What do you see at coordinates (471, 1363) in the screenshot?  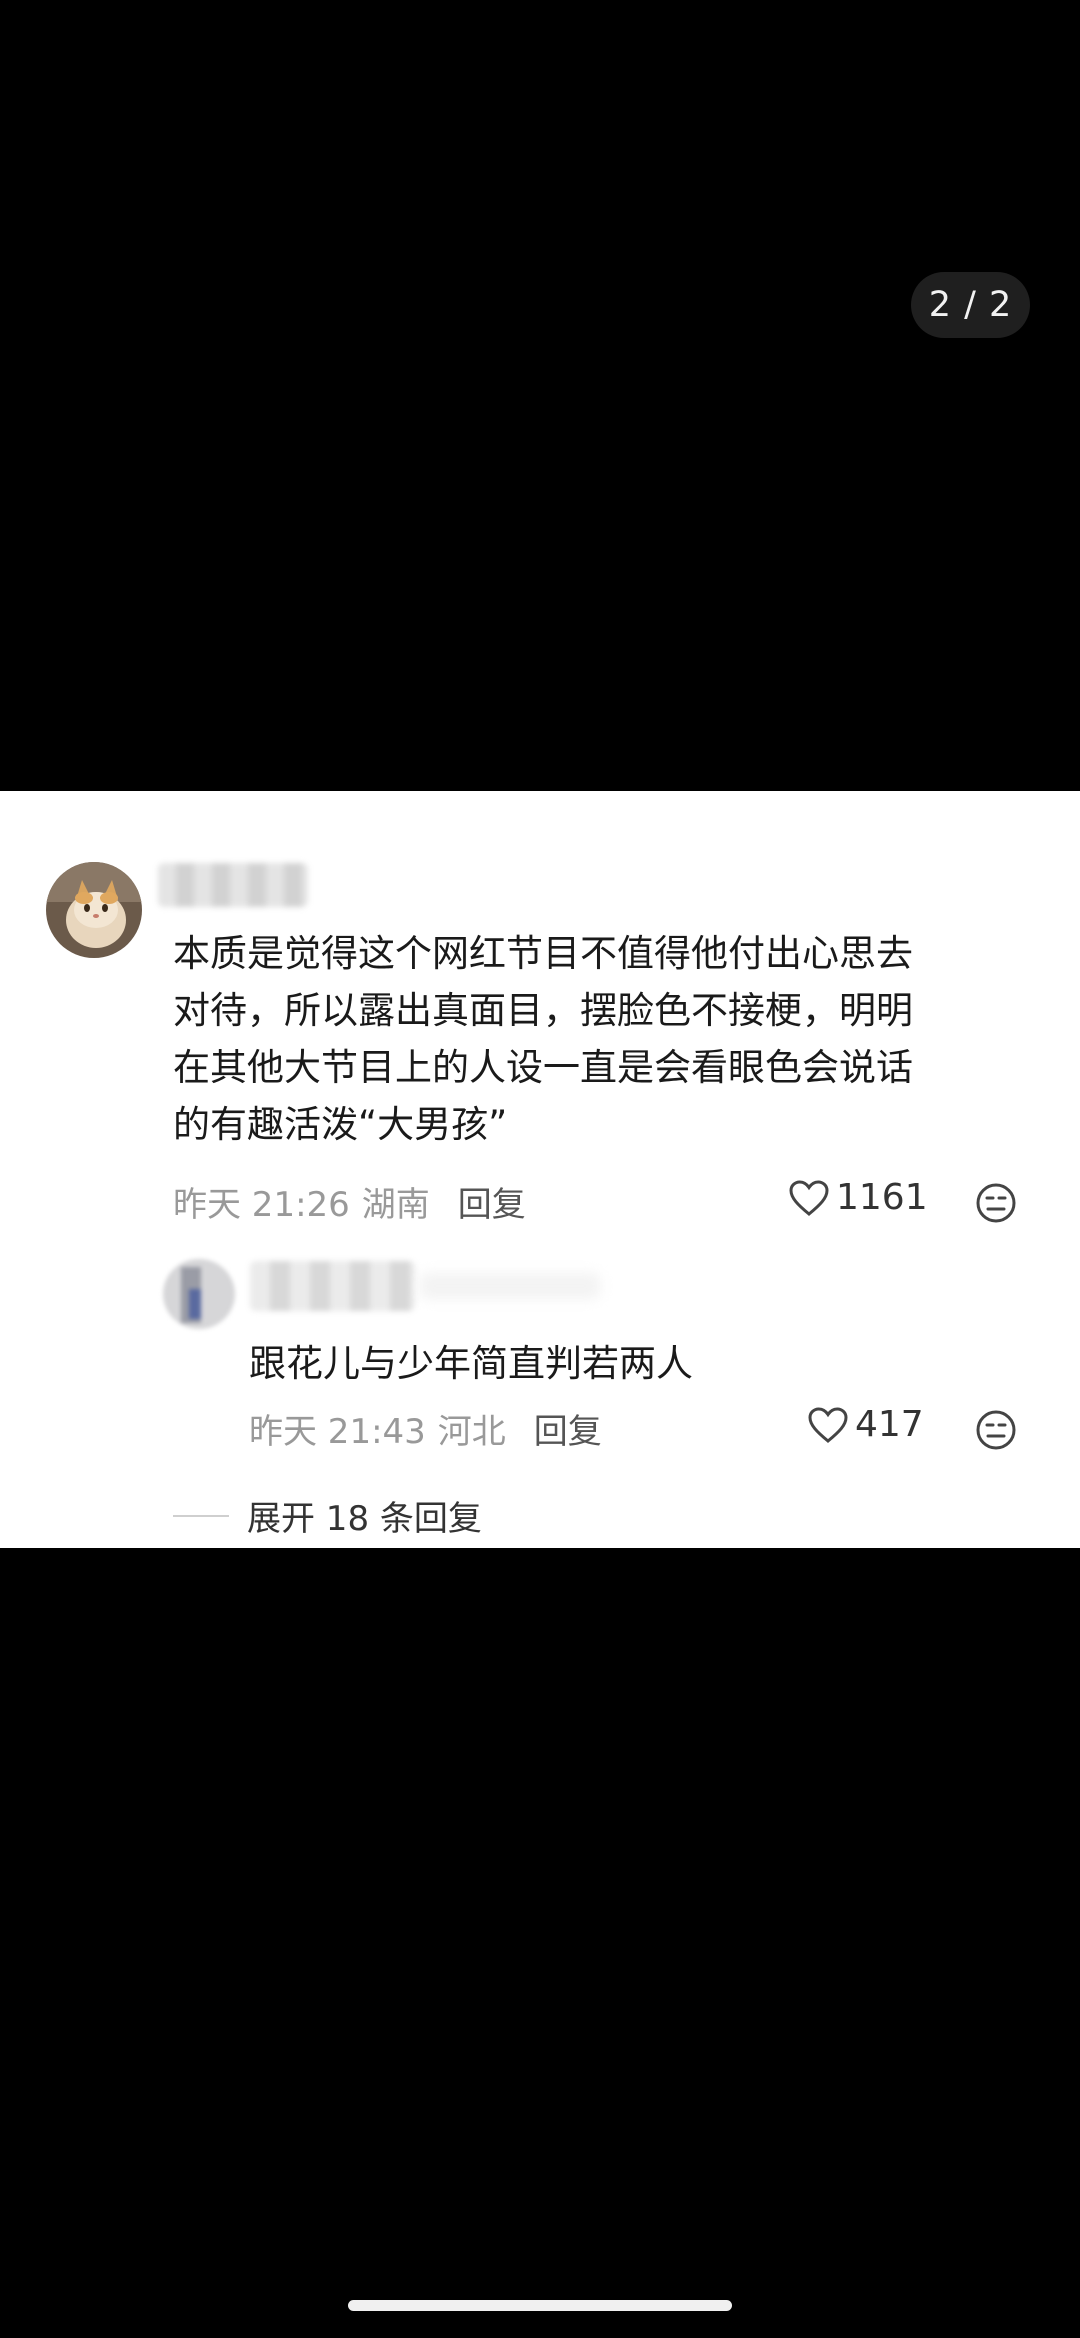 I see `reply-body: 跟花儿与少年简直判若两人` at bounding box center [471, 1363].